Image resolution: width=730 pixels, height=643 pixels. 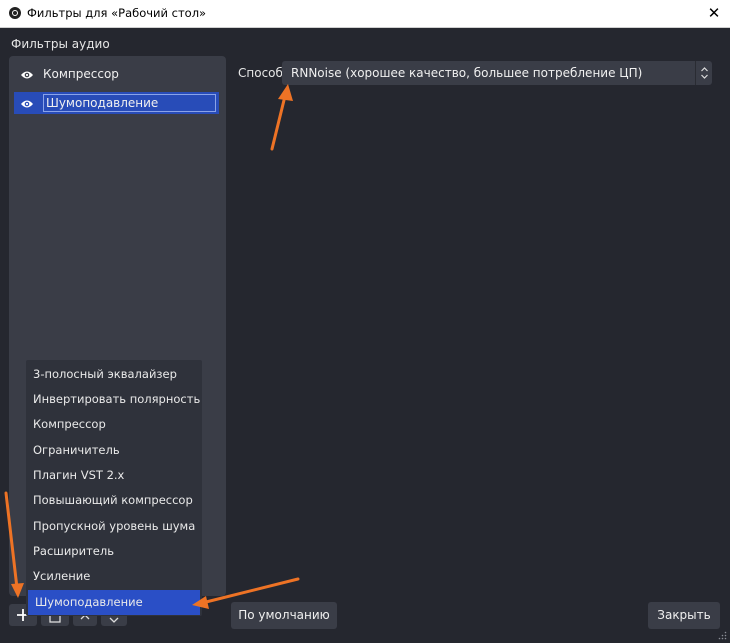 I want to click on menu-item-compressor: Компрессор, so click(x=114, y=424).